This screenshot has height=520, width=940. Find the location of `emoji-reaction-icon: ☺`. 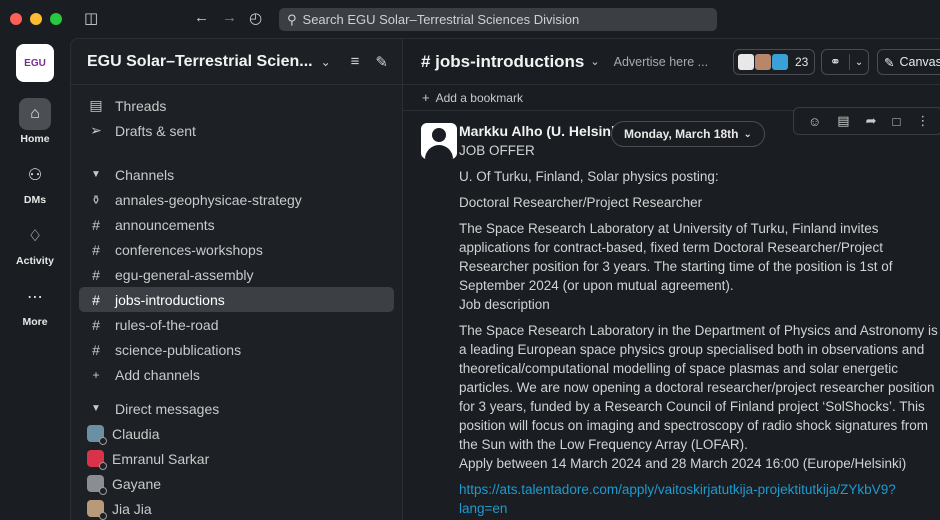

emoji-reaction-icon: ☺ is located at coordinates (814, 121).